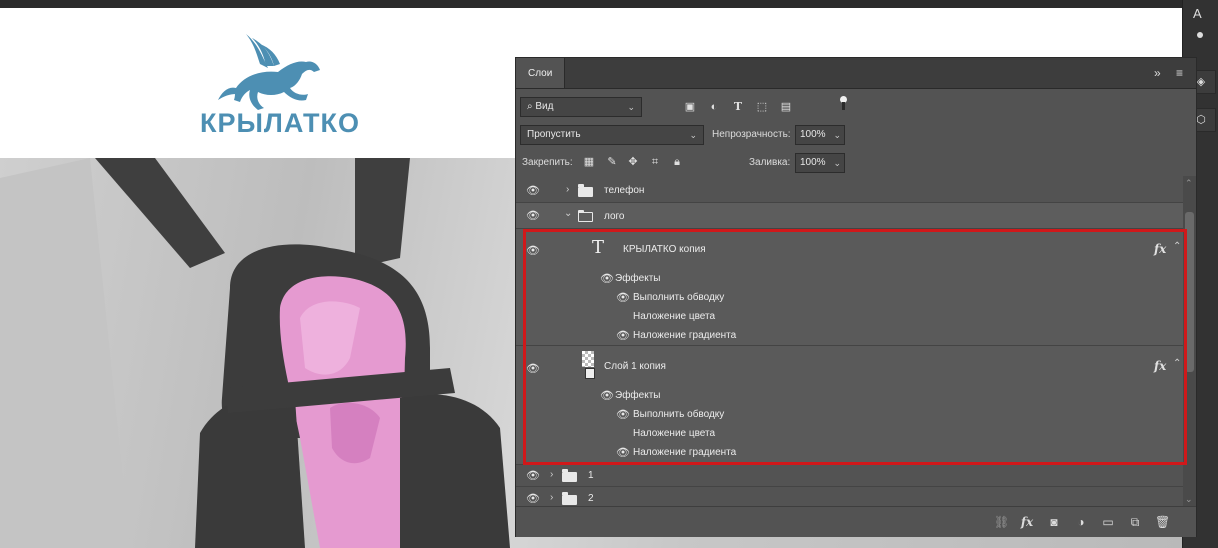 The width and height of the screenshot is (1218, 548). What do you see at coordinates (738, 107) in the screenshot?
I see `filter-type-icon: T` at bounding box center [738, 107].